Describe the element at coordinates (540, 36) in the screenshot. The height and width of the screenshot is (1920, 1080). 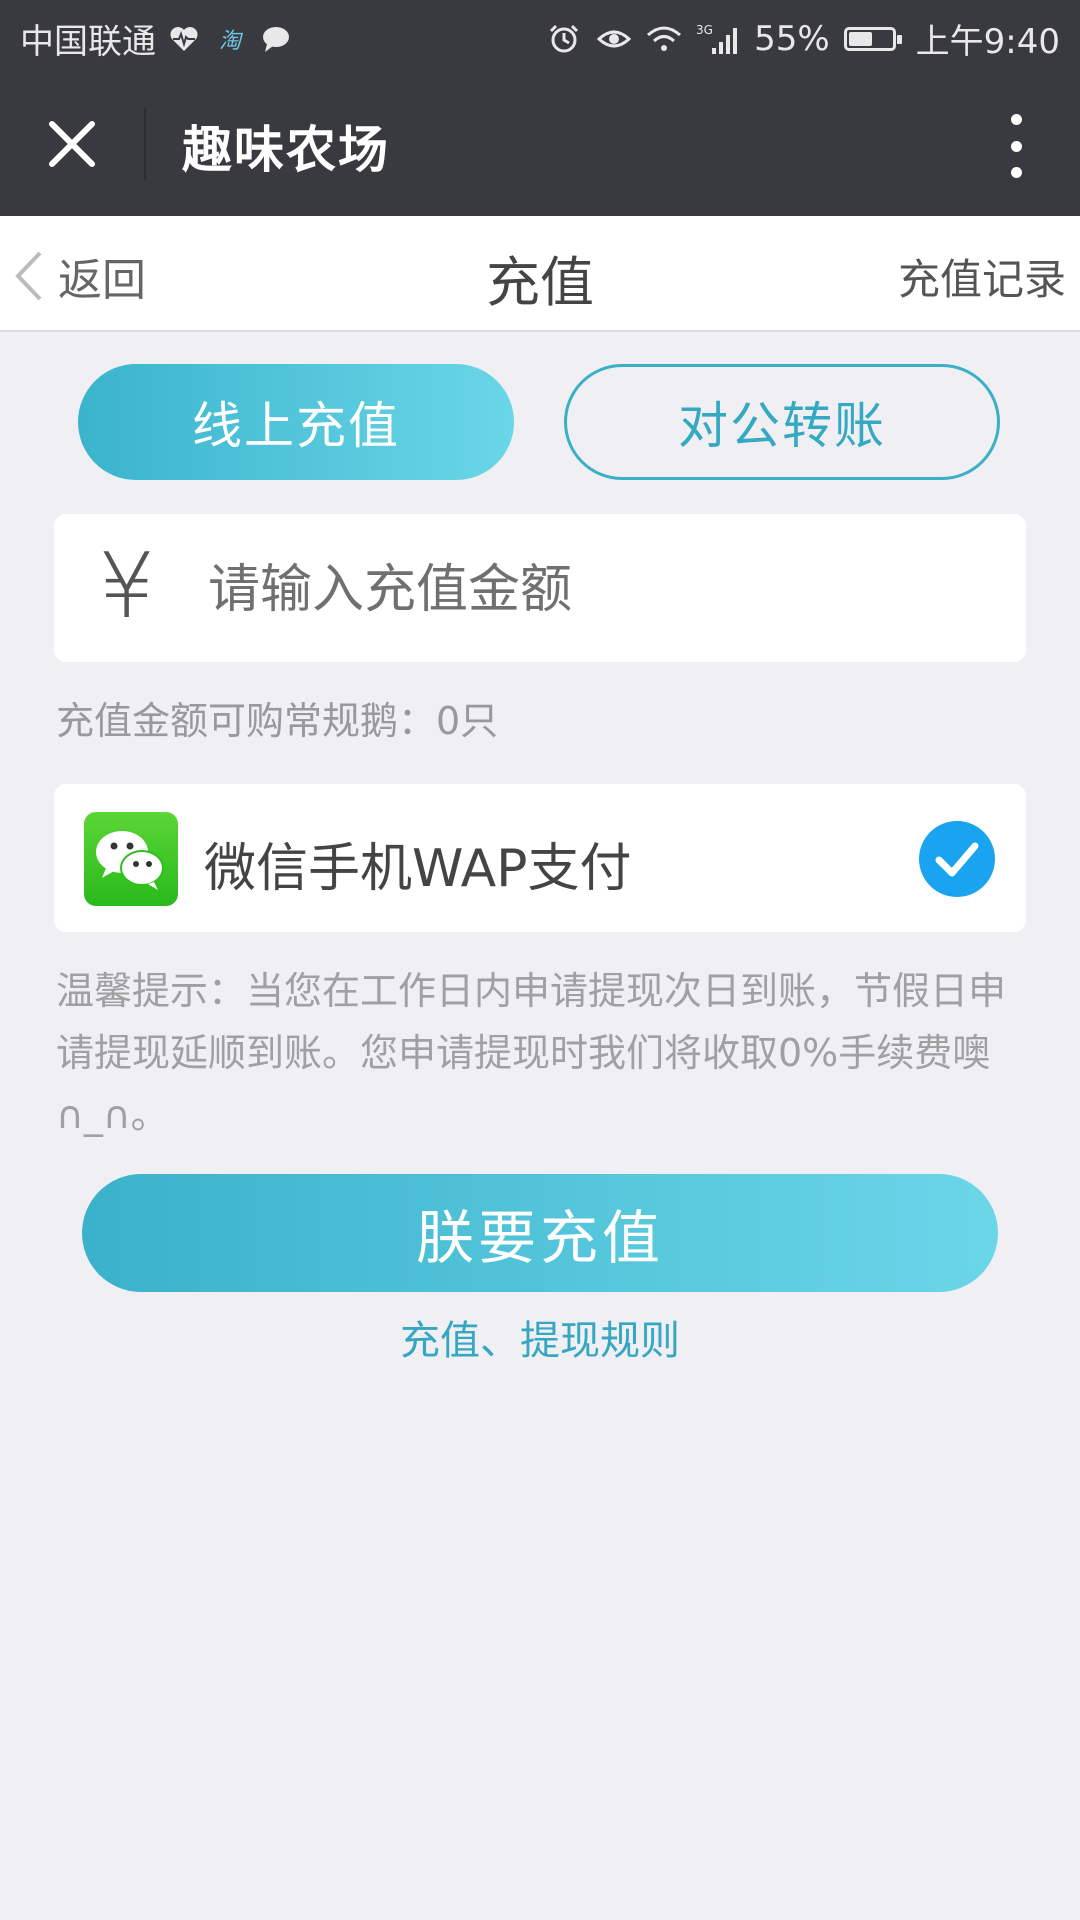
I see `status-bar: 中国联通 淘 3G 55% 上午9:40` at that location.